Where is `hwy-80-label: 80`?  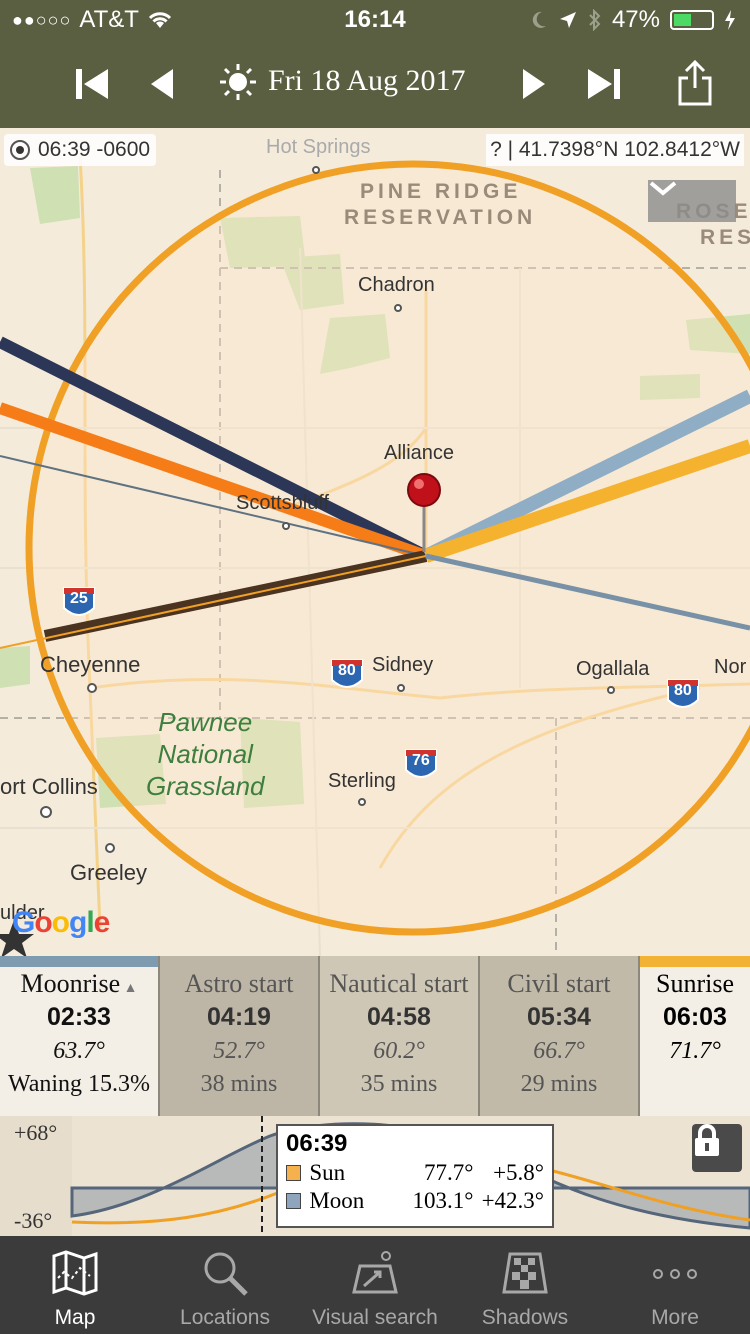
hwy-80-label: 80 is located at coordinates (347, 670).